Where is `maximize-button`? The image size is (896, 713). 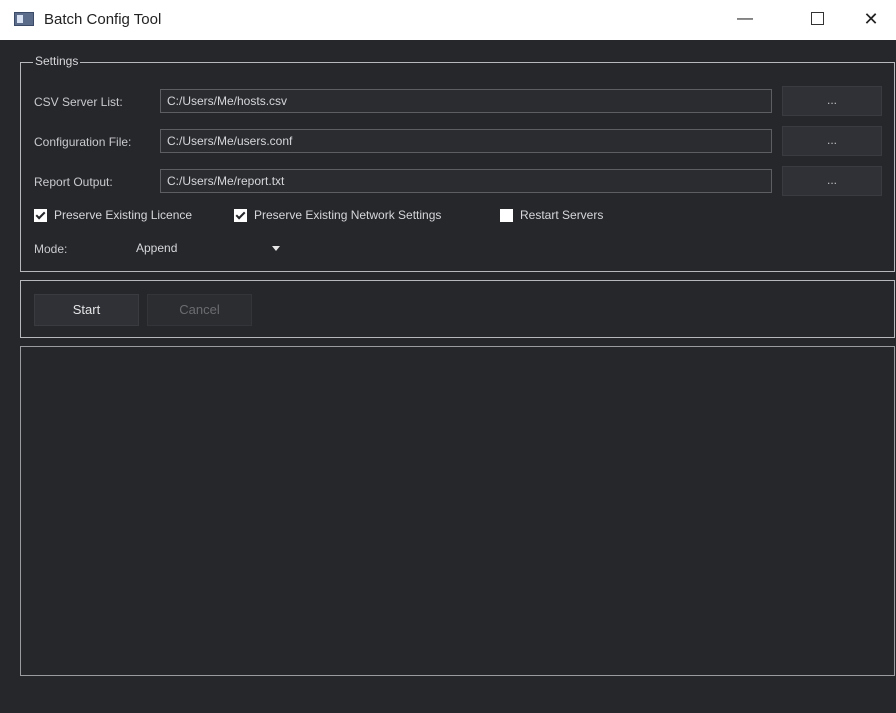 maximize-button is located at coordinates (817, 20).